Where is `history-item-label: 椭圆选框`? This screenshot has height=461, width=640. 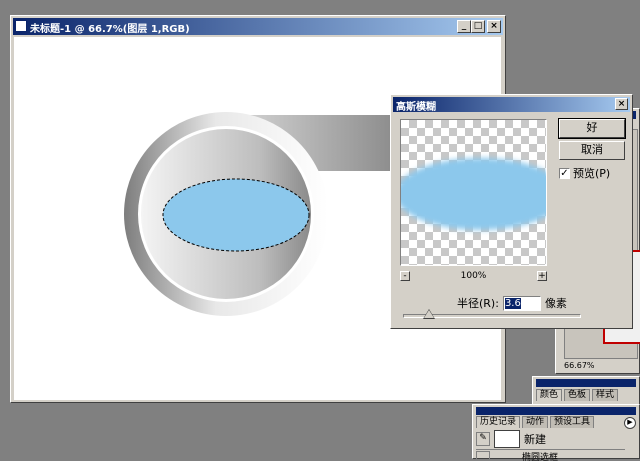 history-item-label: 椭圆选框 is located at coordinates (540, 456).